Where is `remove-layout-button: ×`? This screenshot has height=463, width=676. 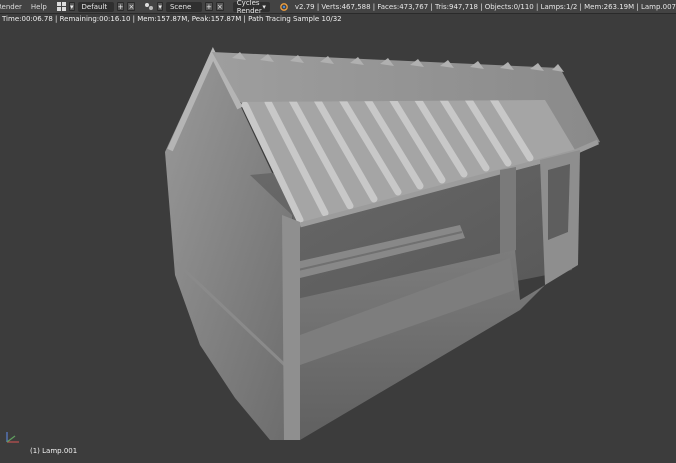 remove-layout-button: × is located at coordinates (131, 6).